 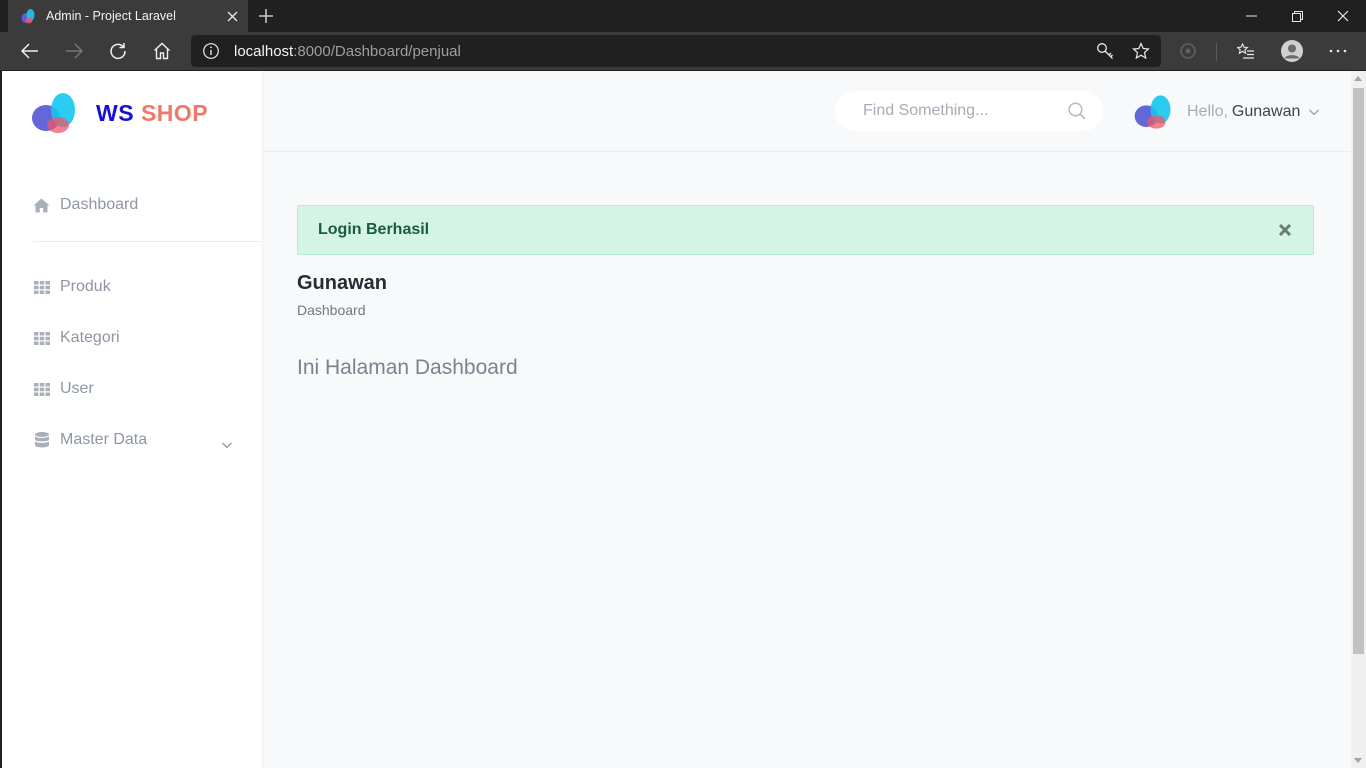 What do you see at coordinates (162, 51) in the screenshot?
I see `home-browser-icon` at bounding box center [162, 51].